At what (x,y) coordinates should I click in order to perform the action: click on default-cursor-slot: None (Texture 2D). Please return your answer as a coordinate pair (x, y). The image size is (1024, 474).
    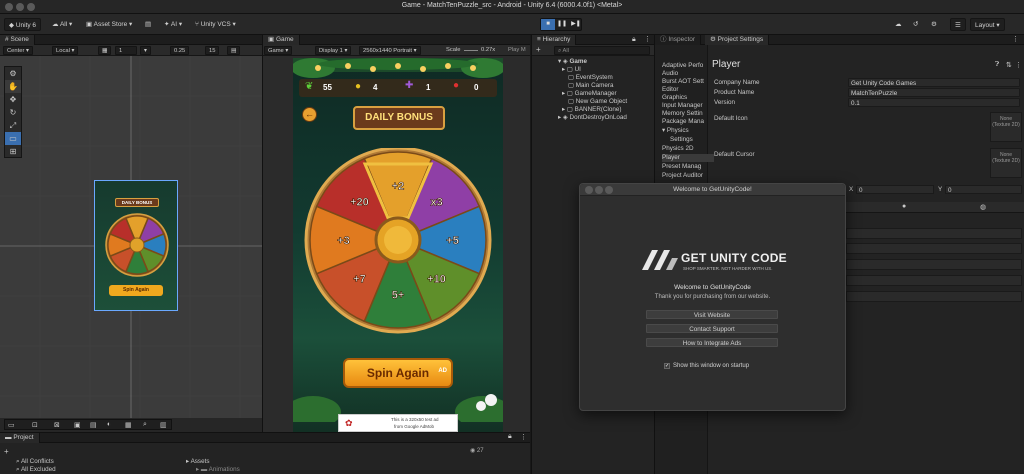
    Looking at the image, I should click on (1006, 163).